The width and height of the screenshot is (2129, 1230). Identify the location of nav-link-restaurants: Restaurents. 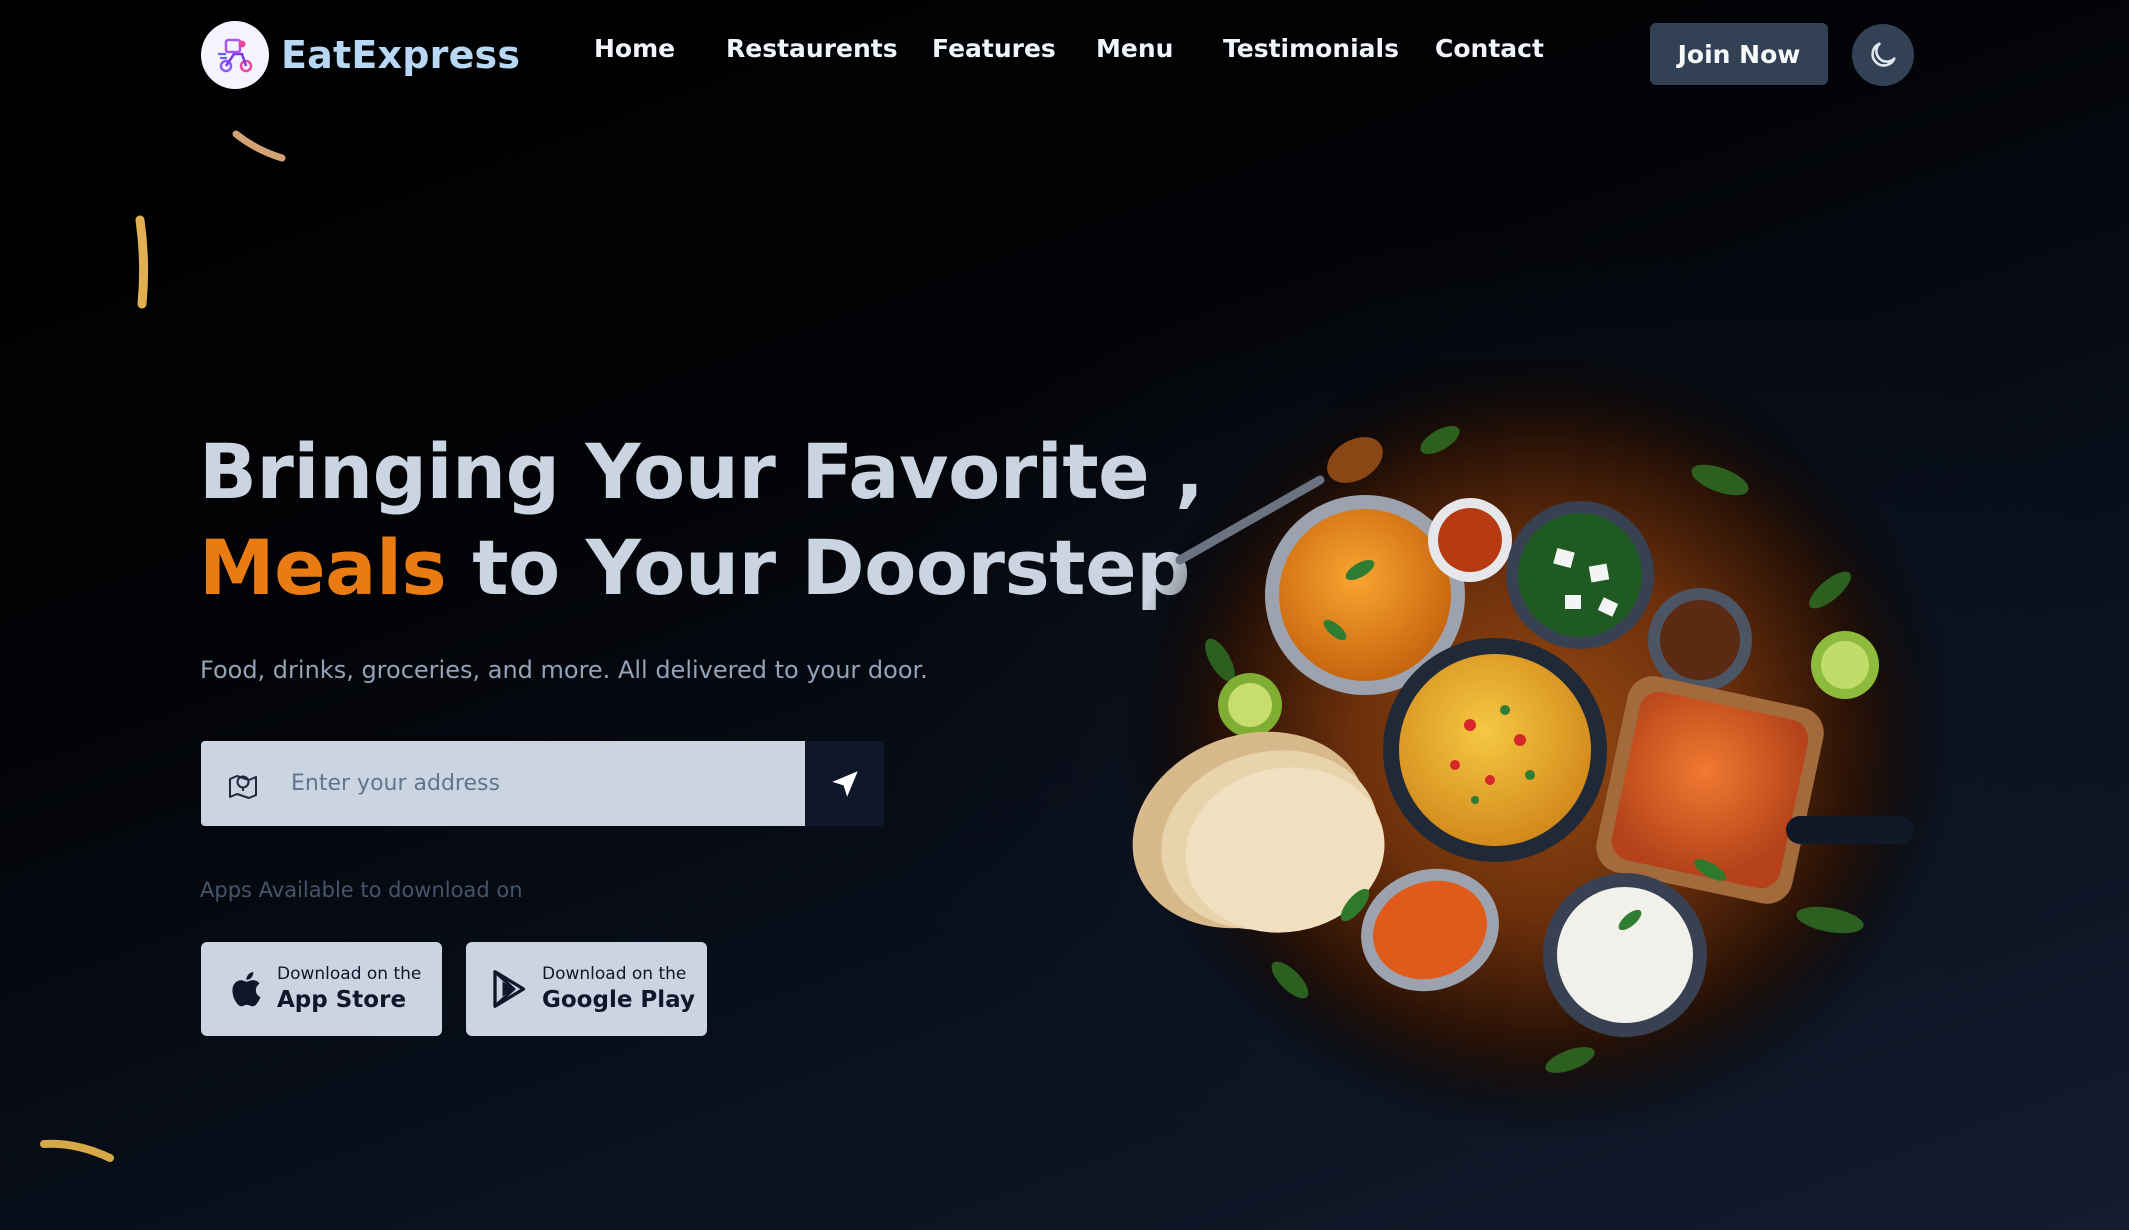
(829, 48).